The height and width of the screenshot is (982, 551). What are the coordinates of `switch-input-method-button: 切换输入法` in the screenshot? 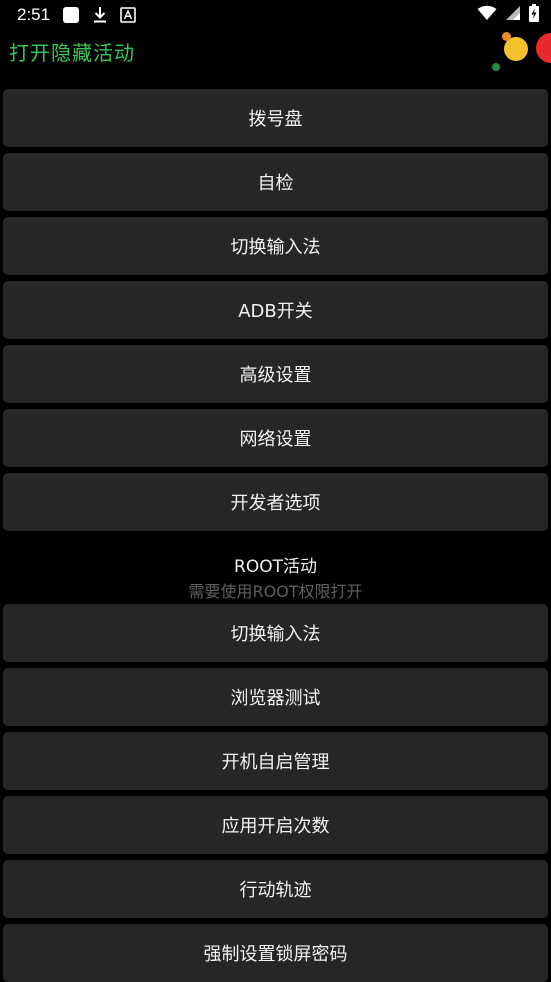 It's located at (275, 246).